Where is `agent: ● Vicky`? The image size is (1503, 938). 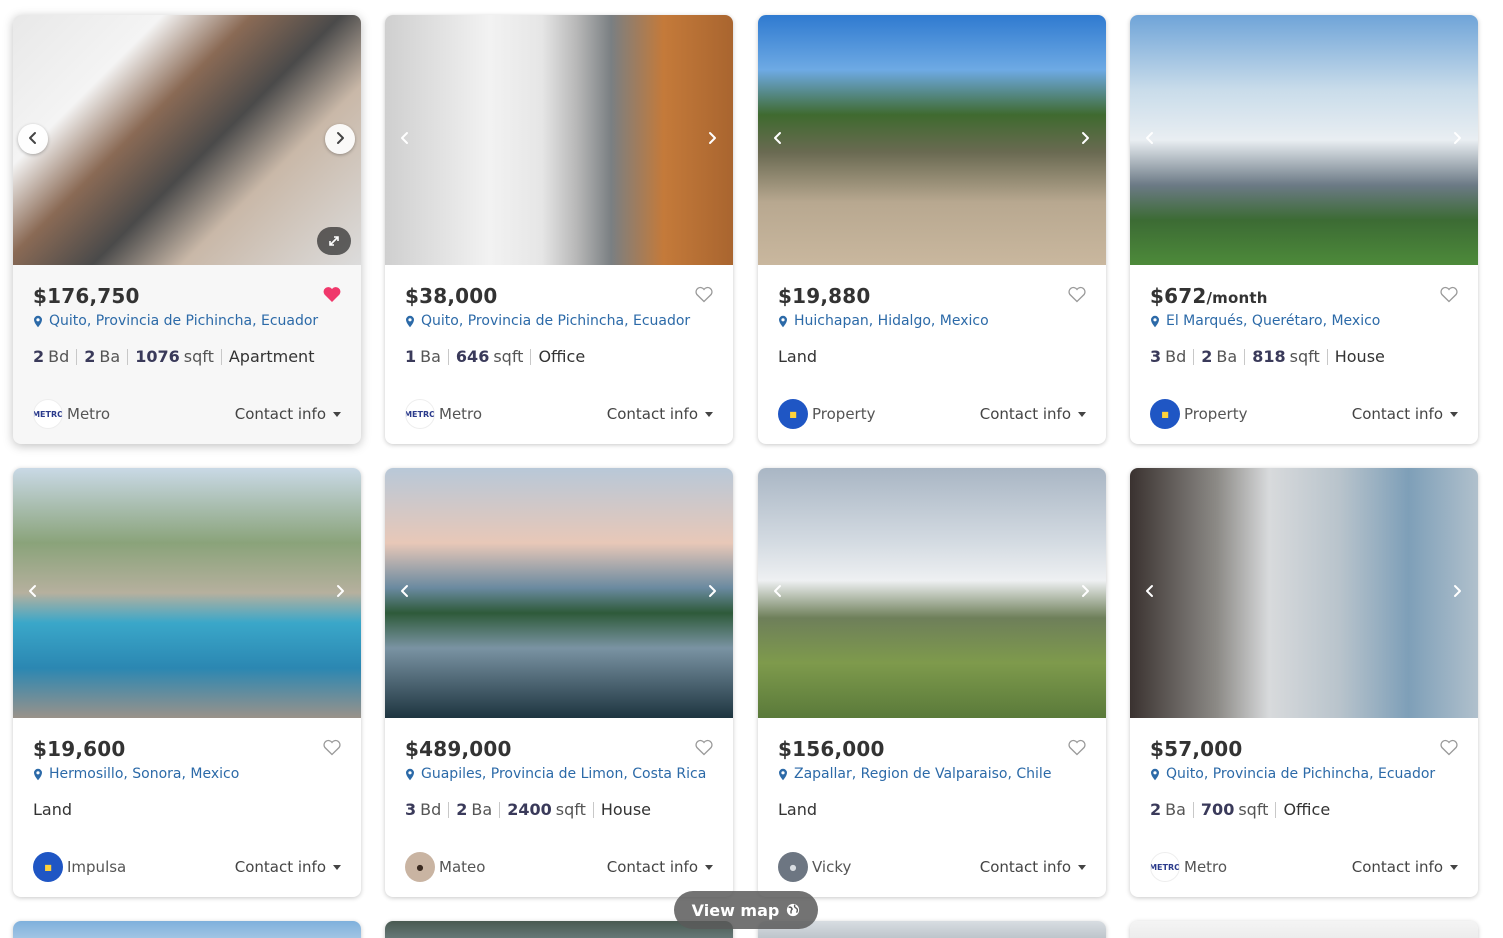 agent: ● Vicky is located at coordinates (814, 867).